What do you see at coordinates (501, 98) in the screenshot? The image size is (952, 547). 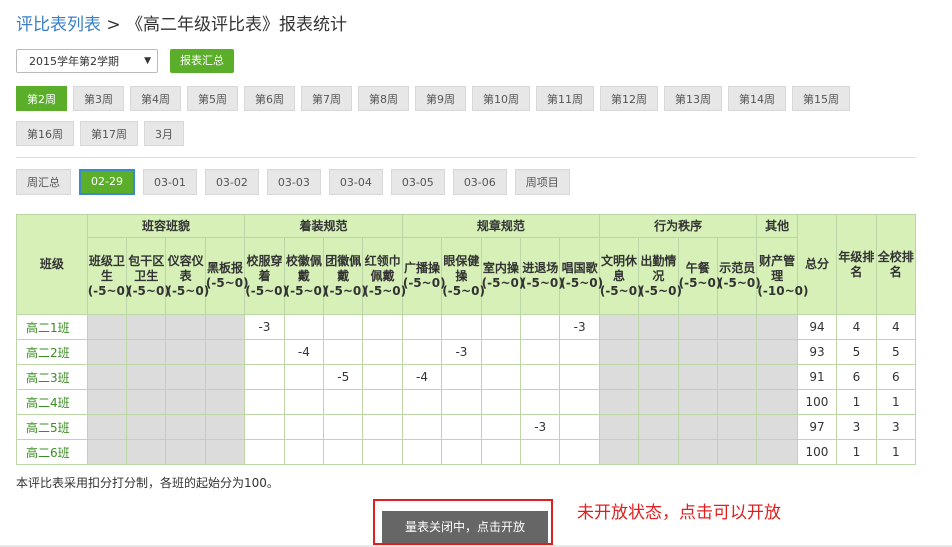 I see `week-tab: 第10周` at bounding box center [501, 98].